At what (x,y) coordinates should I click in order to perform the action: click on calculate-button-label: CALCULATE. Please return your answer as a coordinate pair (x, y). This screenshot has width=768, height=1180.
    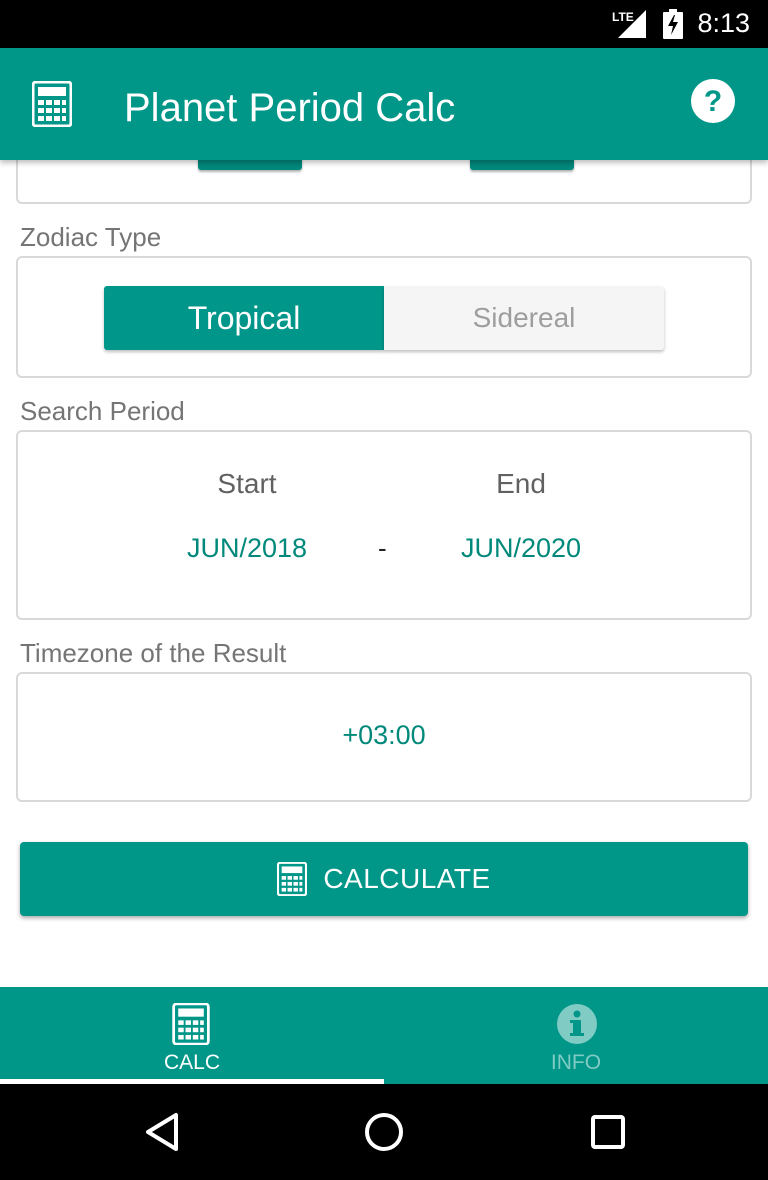
    Looking at the image, I should click on (407, 878).